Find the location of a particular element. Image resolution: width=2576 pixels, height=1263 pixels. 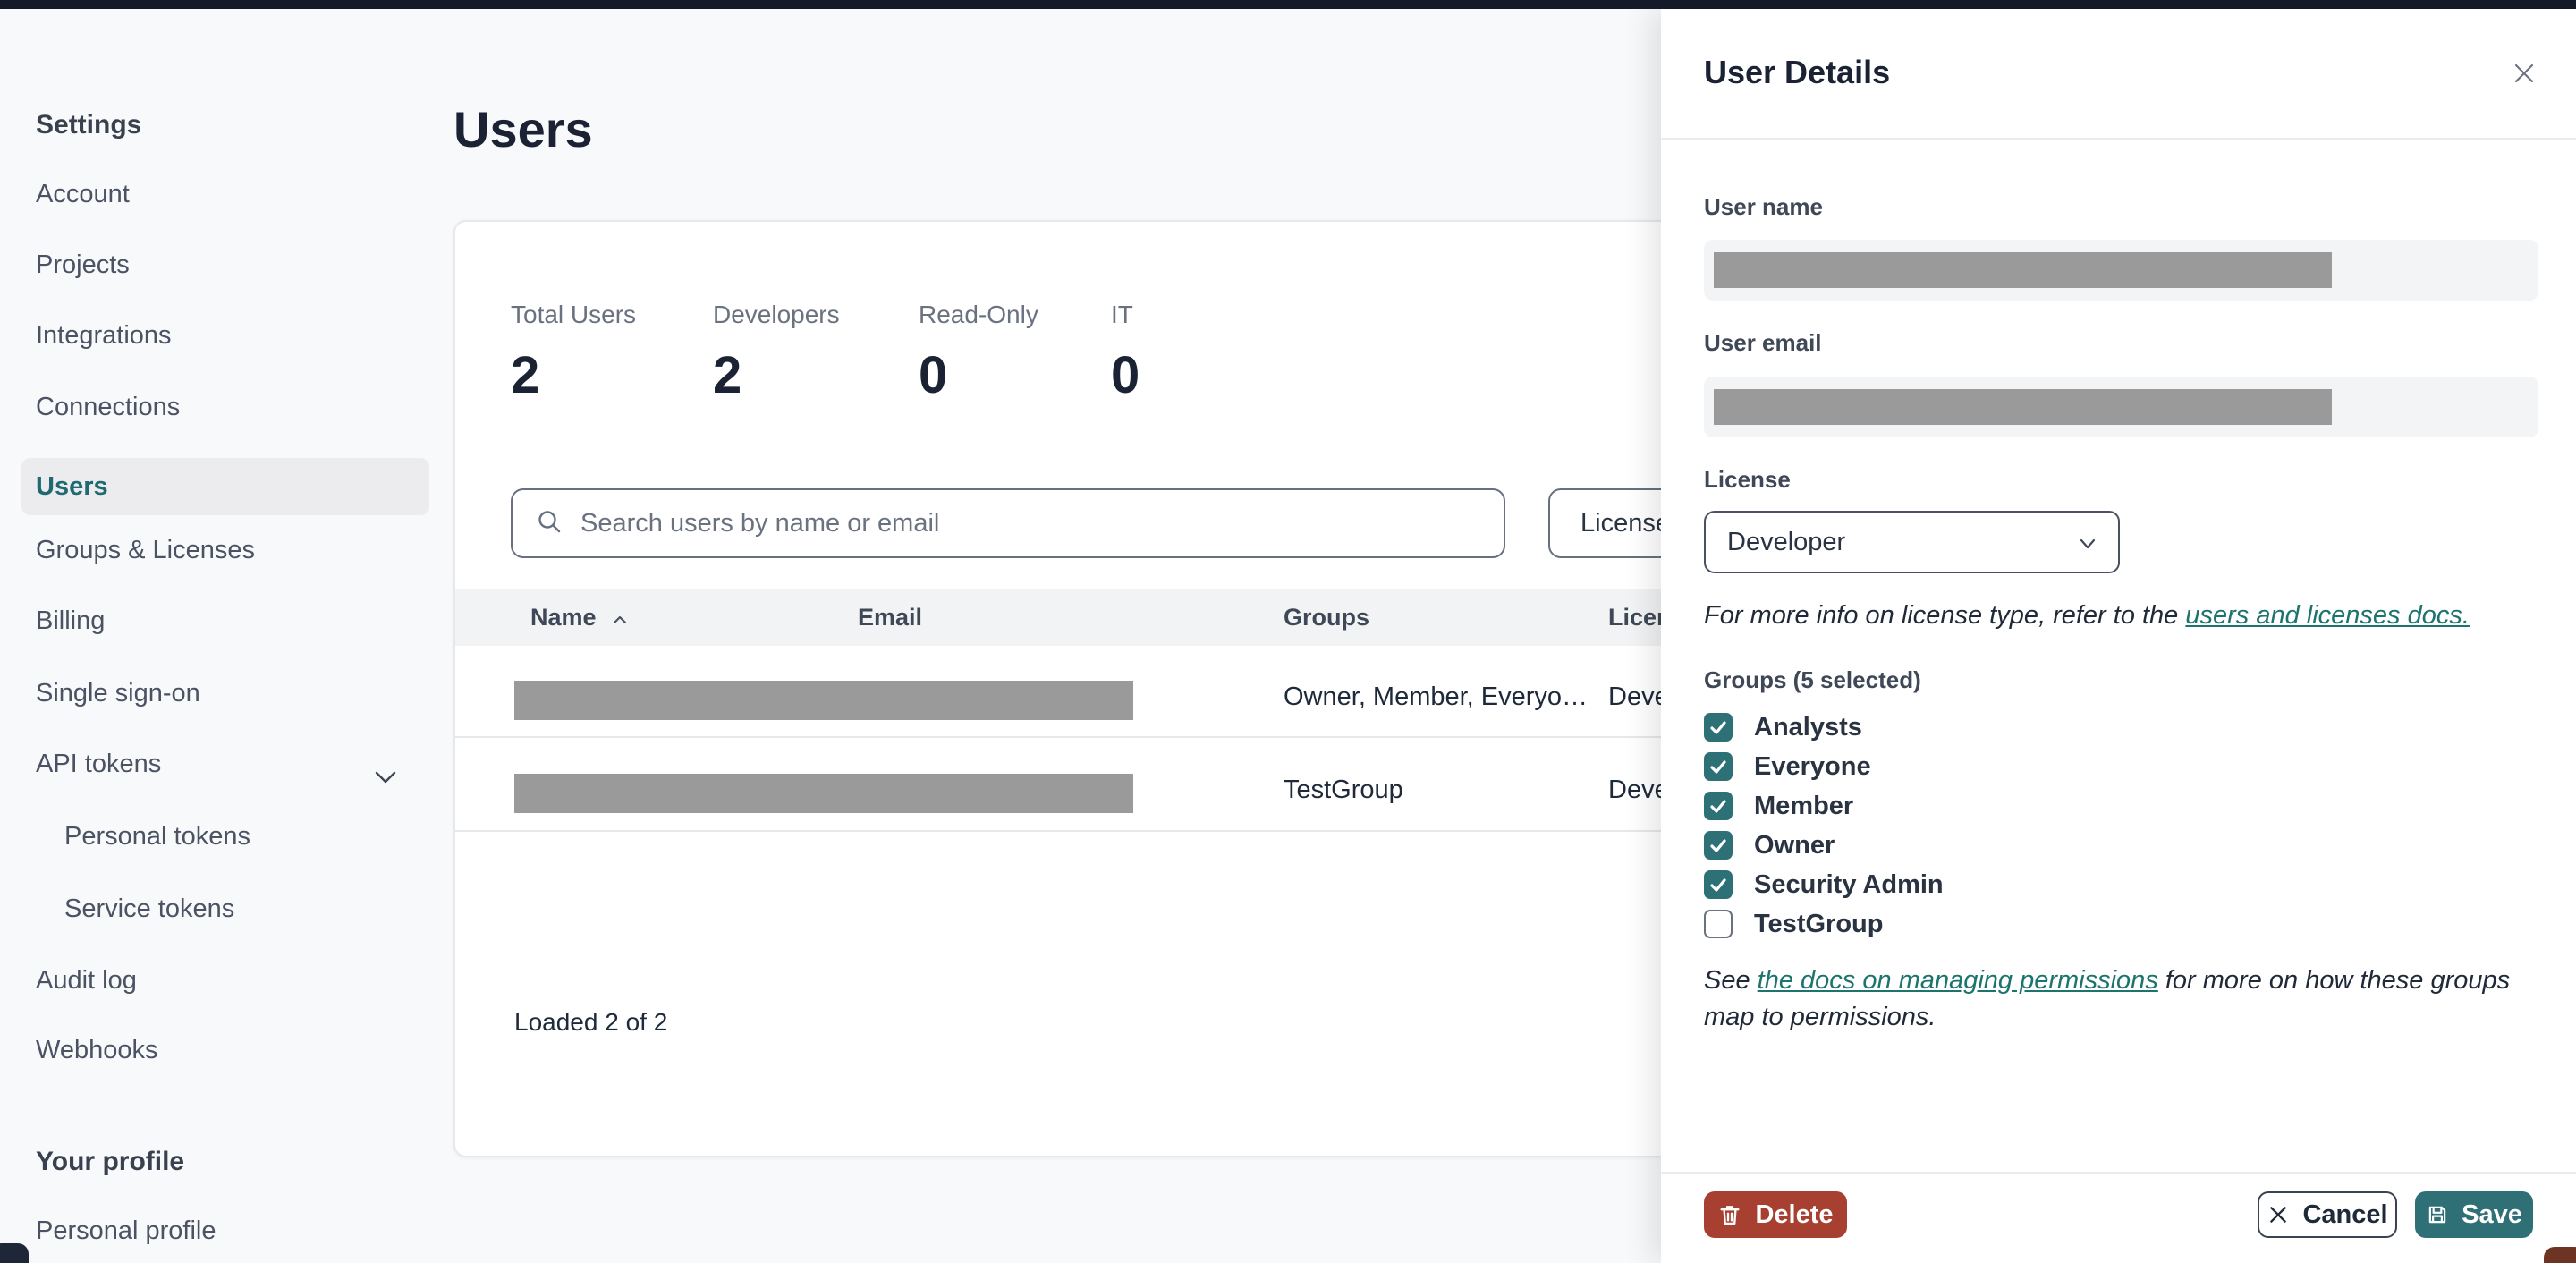

group-label: Owner is located at coordinates (1794, 845).